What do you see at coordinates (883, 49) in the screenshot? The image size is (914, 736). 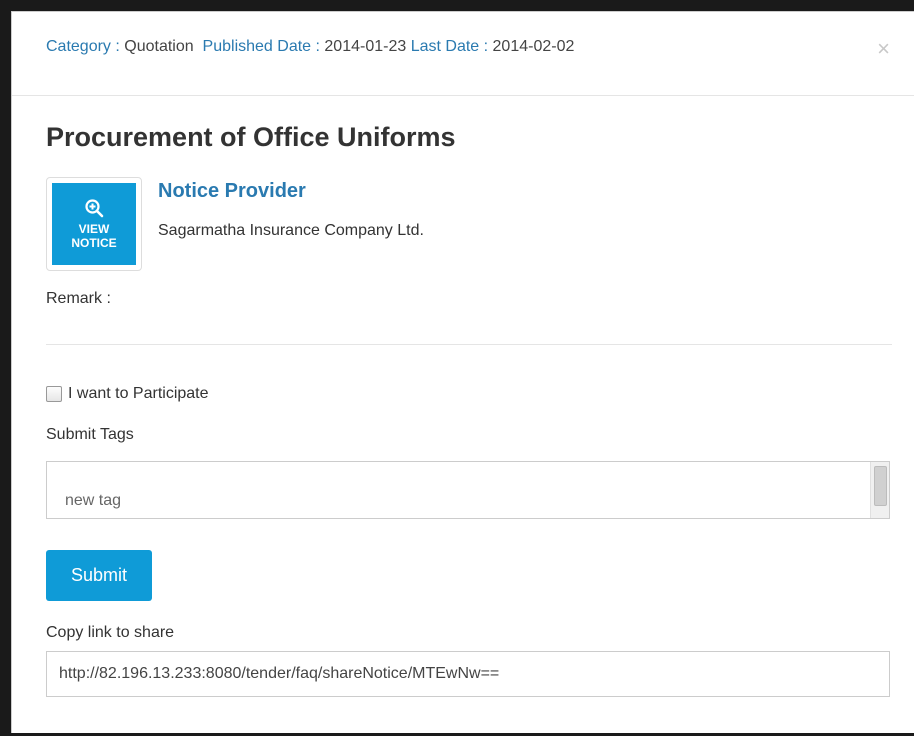 I see `close-icon: ×` at bounding box center [883, 49].